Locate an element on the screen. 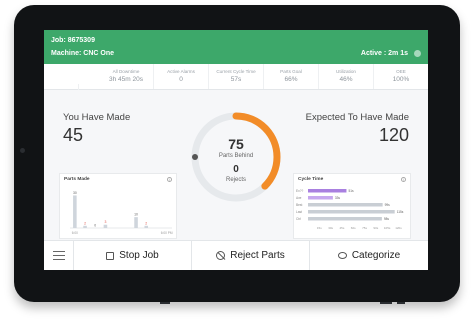 This screenshot has width=474, height=322. bar-label: 30 is located at coordinates (75, 193).